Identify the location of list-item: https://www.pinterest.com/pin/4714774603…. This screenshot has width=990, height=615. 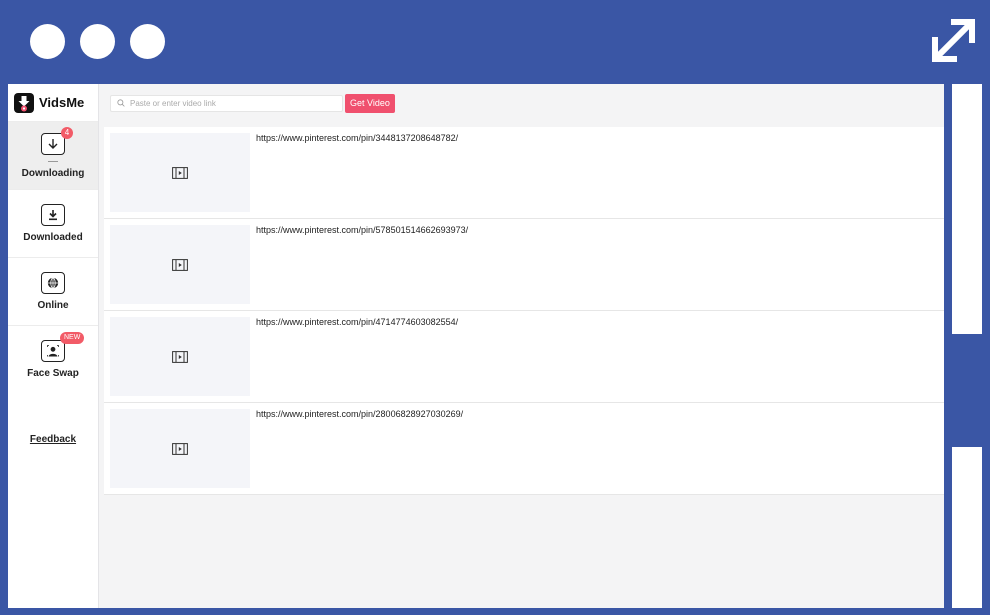
(524, 357).